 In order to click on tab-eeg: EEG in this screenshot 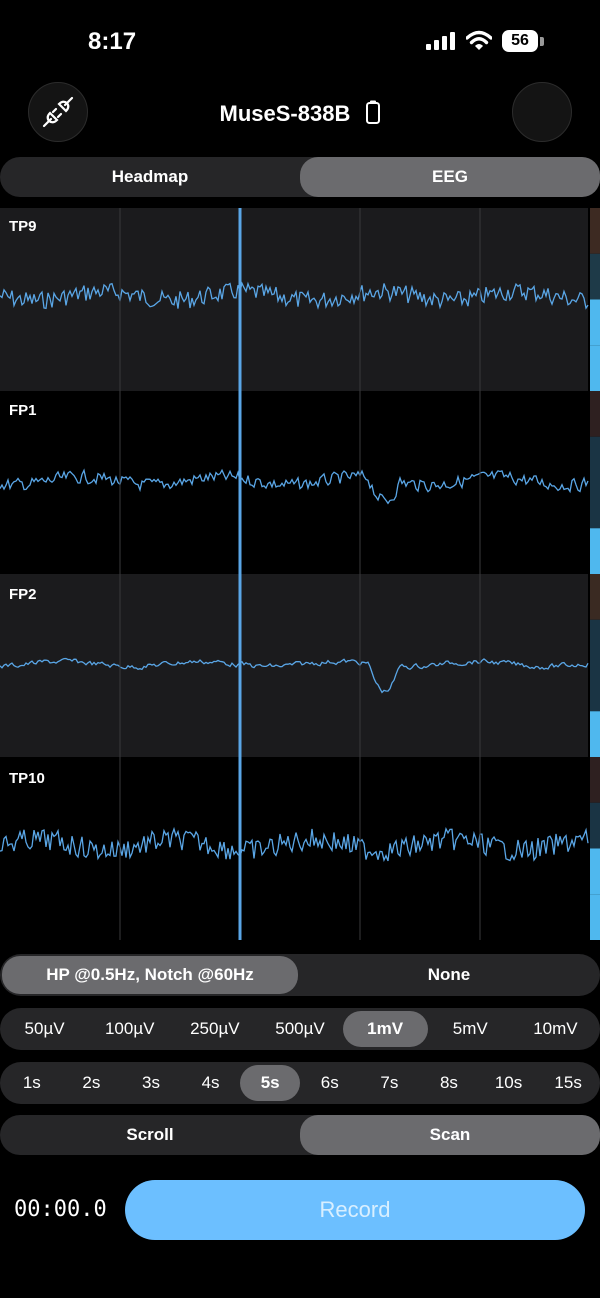, I will do `click(450, 177)`.